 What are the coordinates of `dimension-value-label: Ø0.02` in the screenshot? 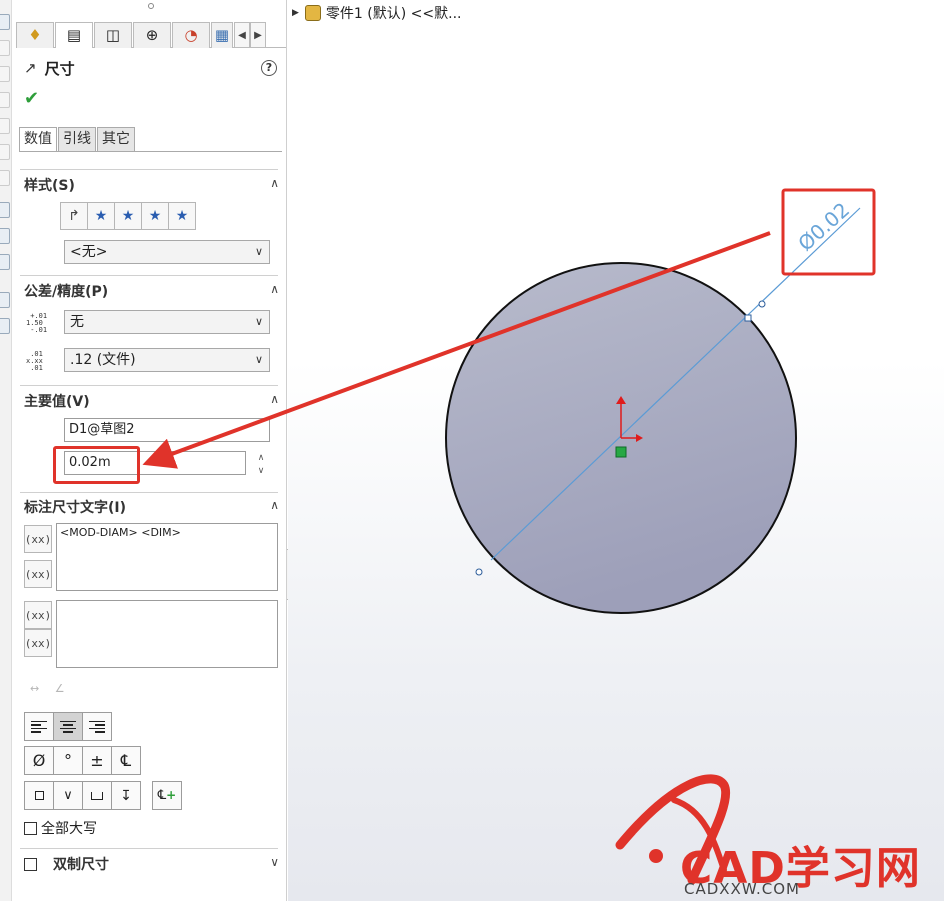 It's located at (823, 227).